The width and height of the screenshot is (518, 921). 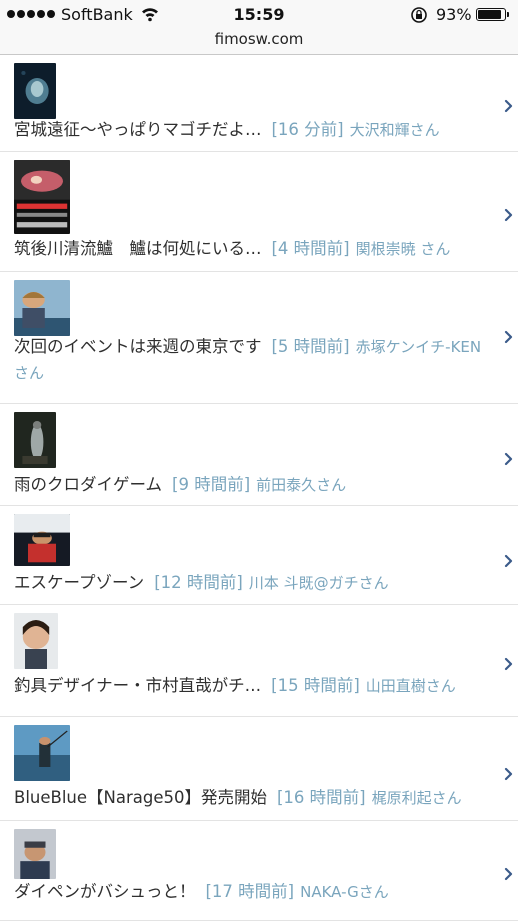 What do you see at coordinates (35, 91) in the screenshot?
I see `night-fish-photo-icon` at bounding box center [35, 91].